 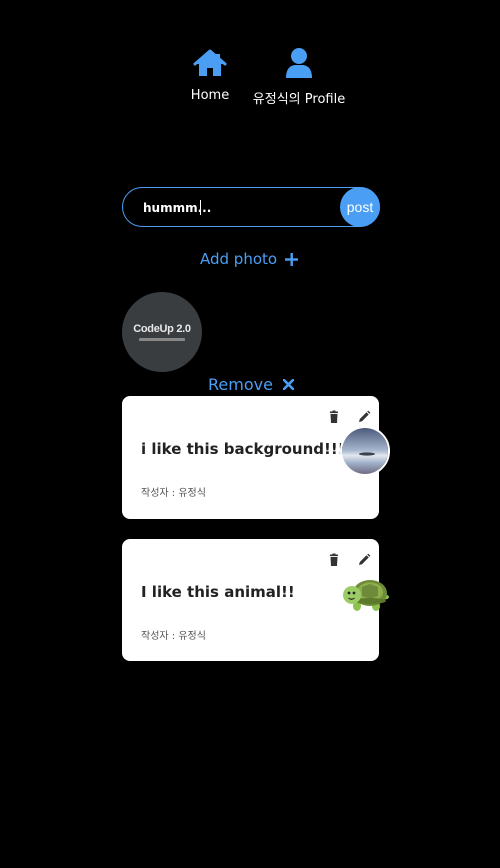 I want to click on post-card: i like this background!!! 작성자 : 유정식, so click(x=256, y=457).